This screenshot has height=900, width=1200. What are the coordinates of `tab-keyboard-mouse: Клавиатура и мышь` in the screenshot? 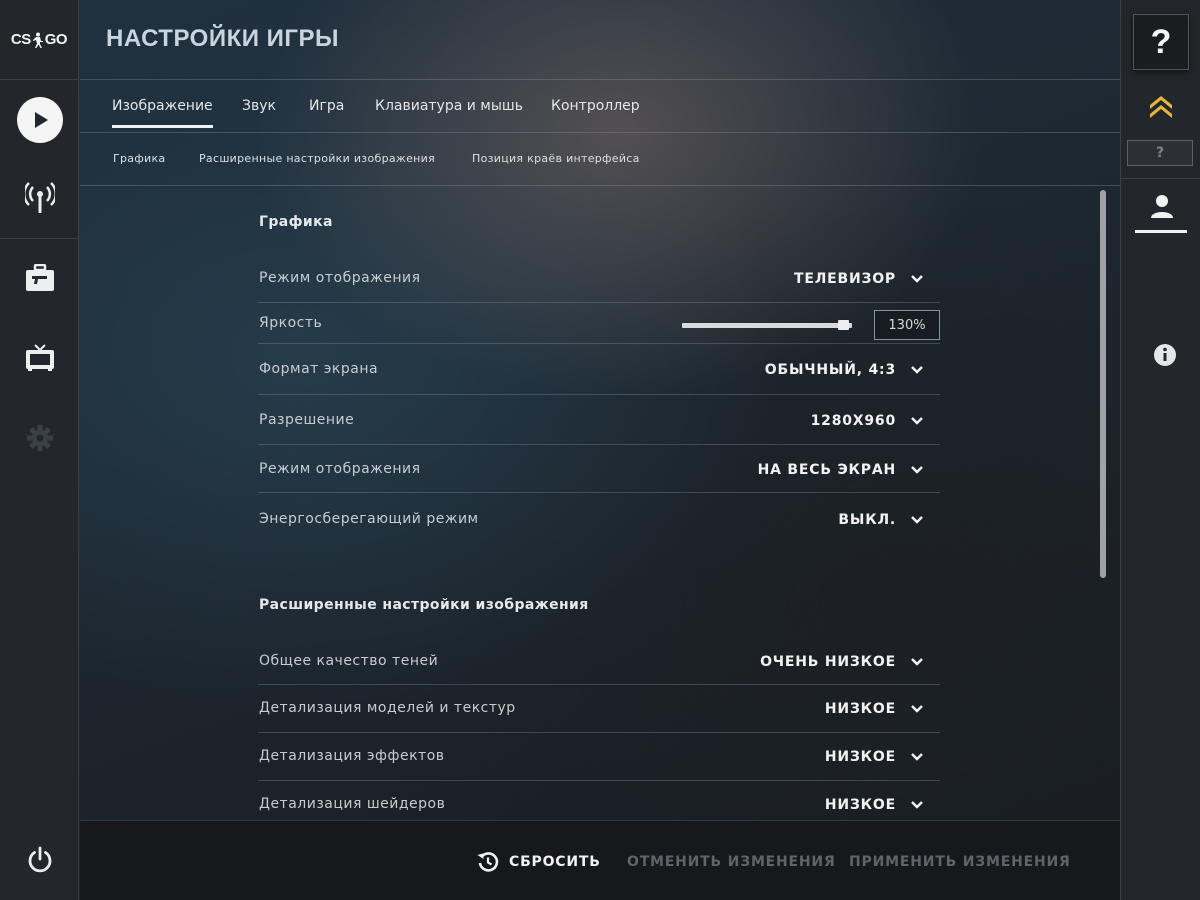 It's located at (449, 113).